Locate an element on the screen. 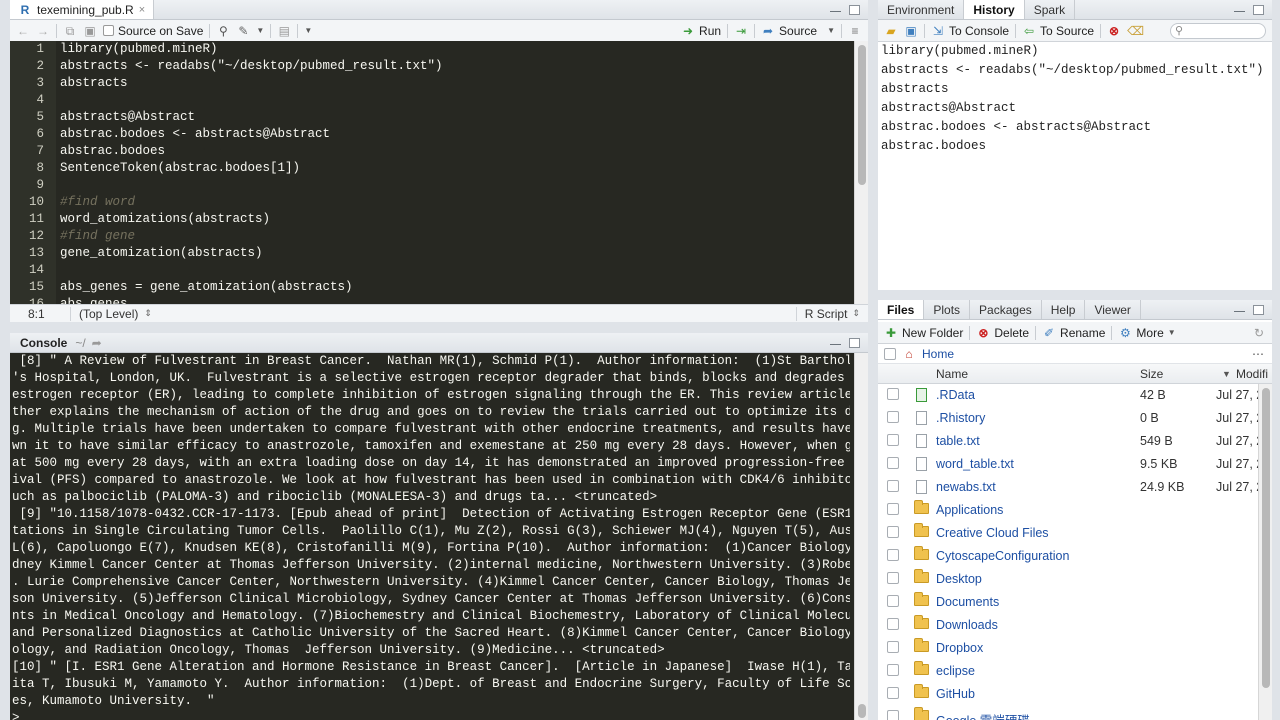  code-line: 8 SentenceToken(abstrac.bodoes[1]) is located at coordinates (432, 168).